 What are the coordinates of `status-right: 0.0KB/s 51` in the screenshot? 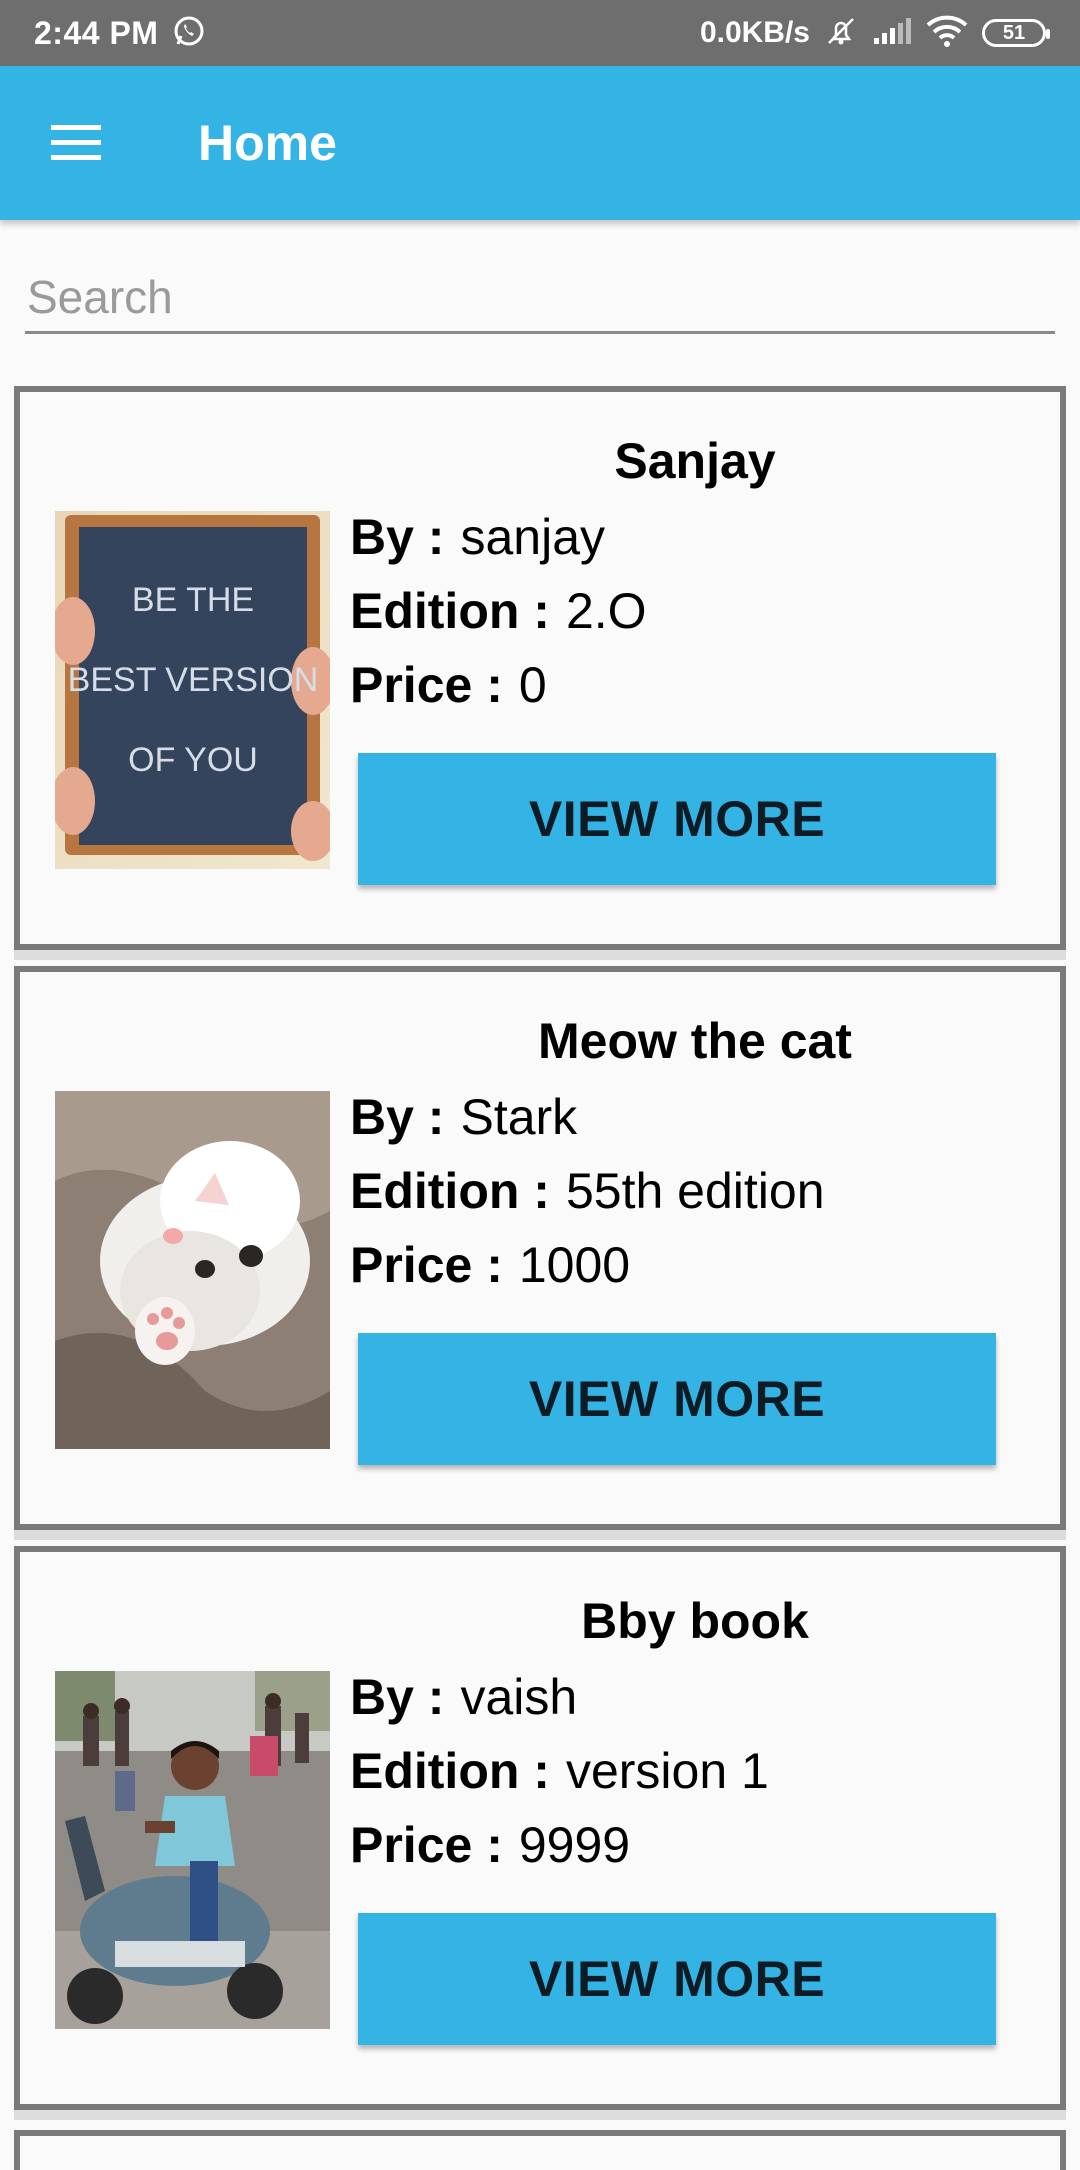 It's located at (874, 33).